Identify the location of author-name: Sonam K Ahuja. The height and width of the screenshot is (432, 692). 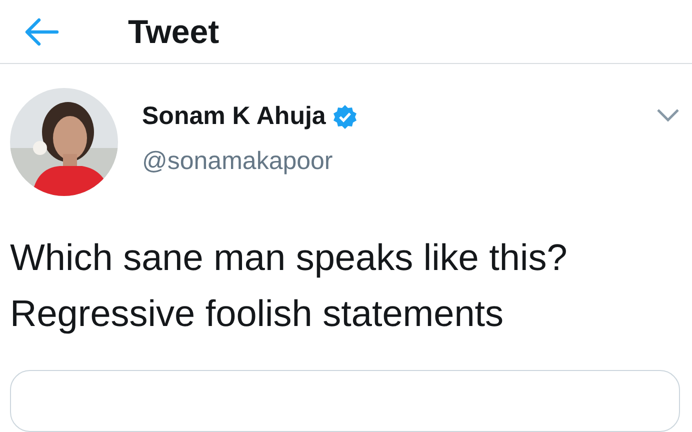
(234, 116).